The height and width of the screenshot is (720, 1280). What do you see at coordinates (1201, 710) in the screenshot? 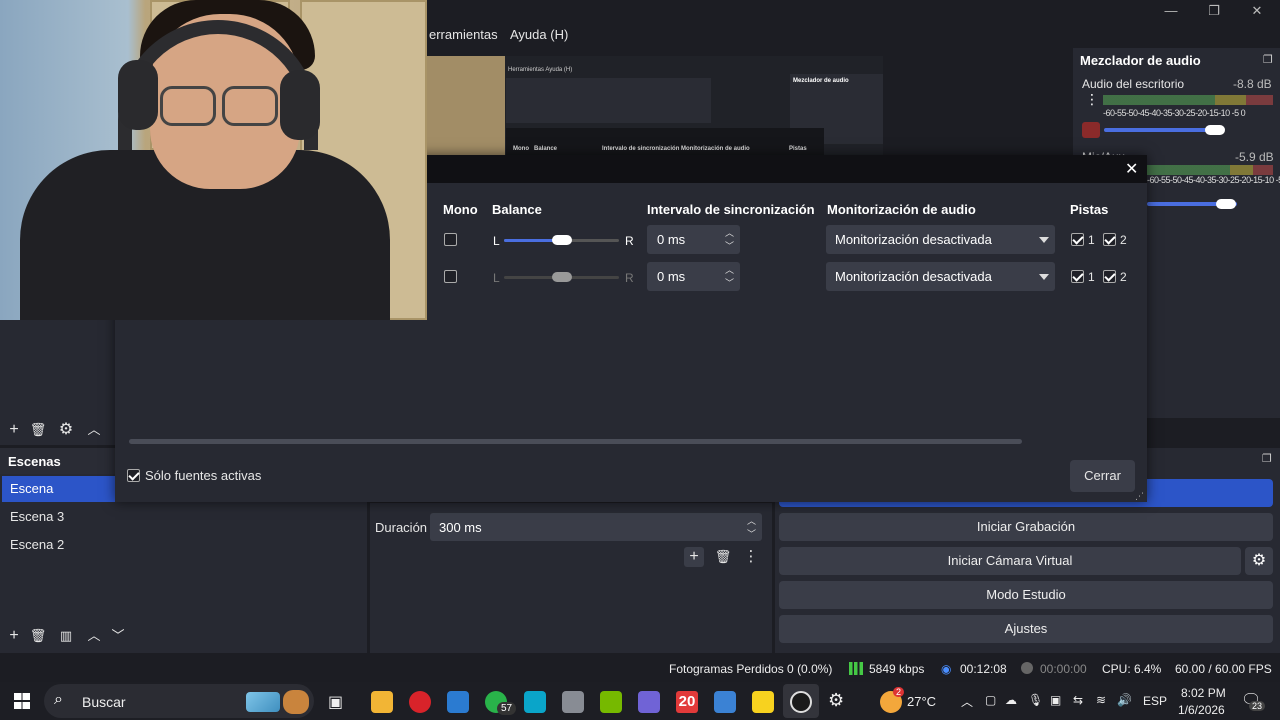
I see `clock-date: 1/6/2026` at bounding box center [1201, 710].